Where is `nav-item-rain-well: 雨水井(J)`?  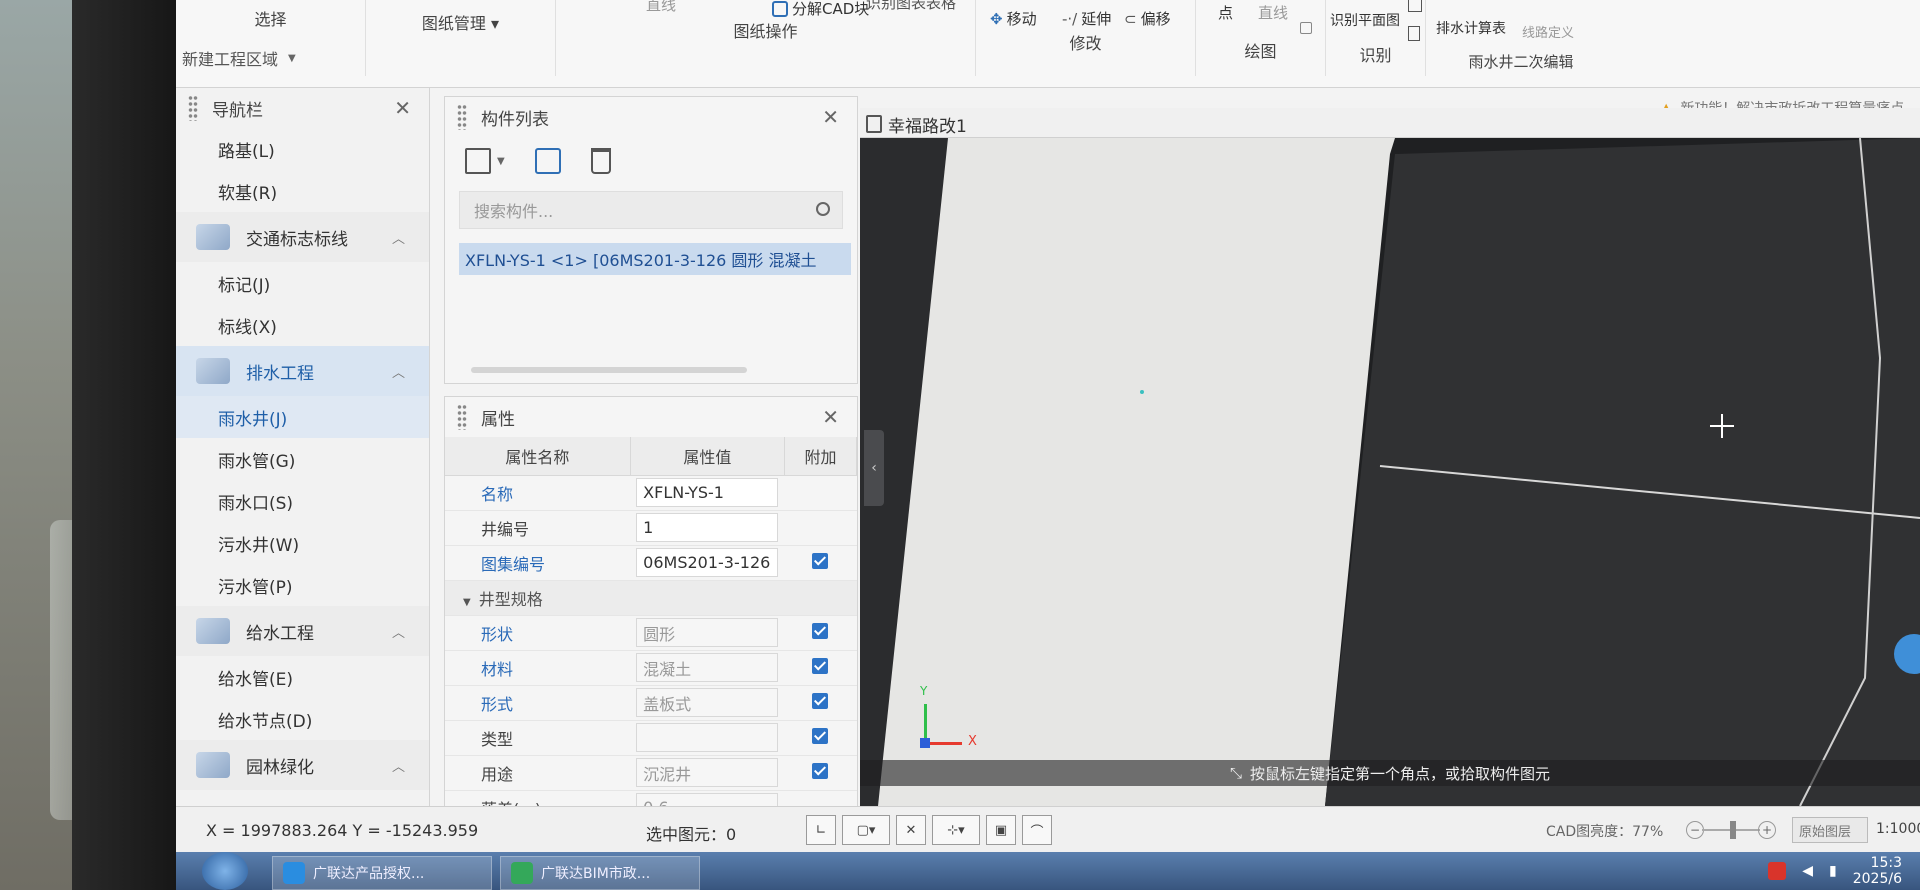
nav-item-rain-well: 雨水井(J) is located at coordinates (302, 417).